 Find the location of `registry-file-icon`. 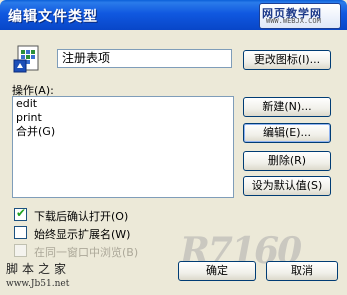

registry-file-icon is located at coordinates (26, 59).